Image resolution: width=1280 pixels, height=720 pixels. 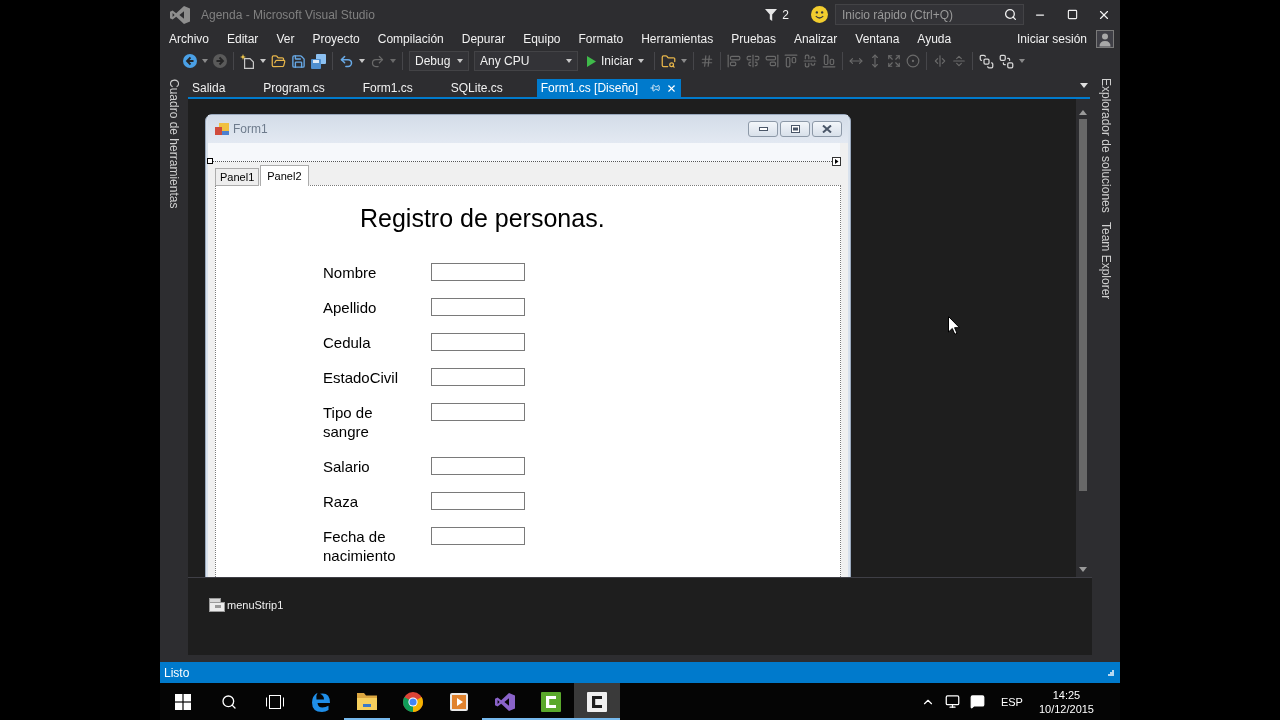 What do you see at coordinates (285, 39) in the screenshot?
I see `menu-item: Ver` at bounding box center [285, 39].